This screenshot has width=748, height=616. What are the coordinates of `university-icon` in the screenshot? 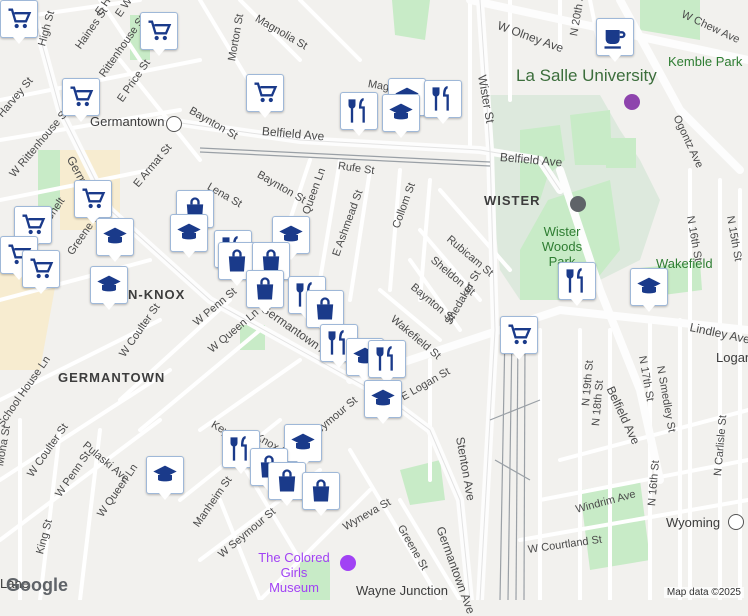 It's located at (632, 102).